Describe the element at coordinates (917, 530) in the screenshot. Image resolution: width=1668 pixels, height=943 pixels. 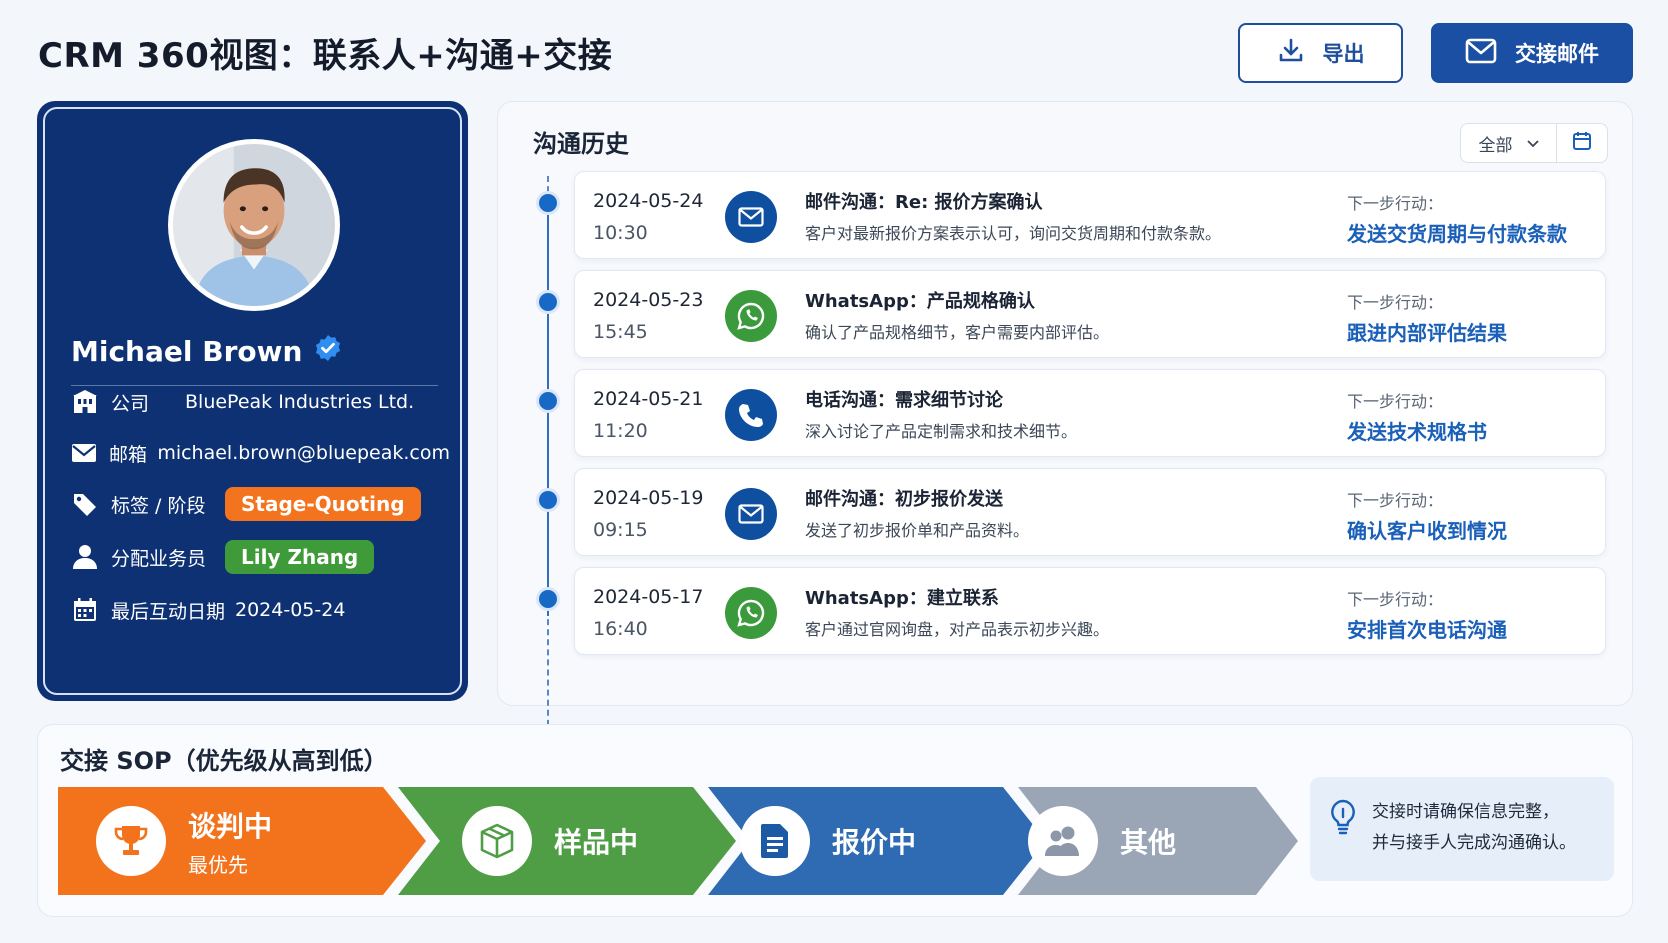
I see `item-description: 发送了初步报价单和产品资料。` at that location.